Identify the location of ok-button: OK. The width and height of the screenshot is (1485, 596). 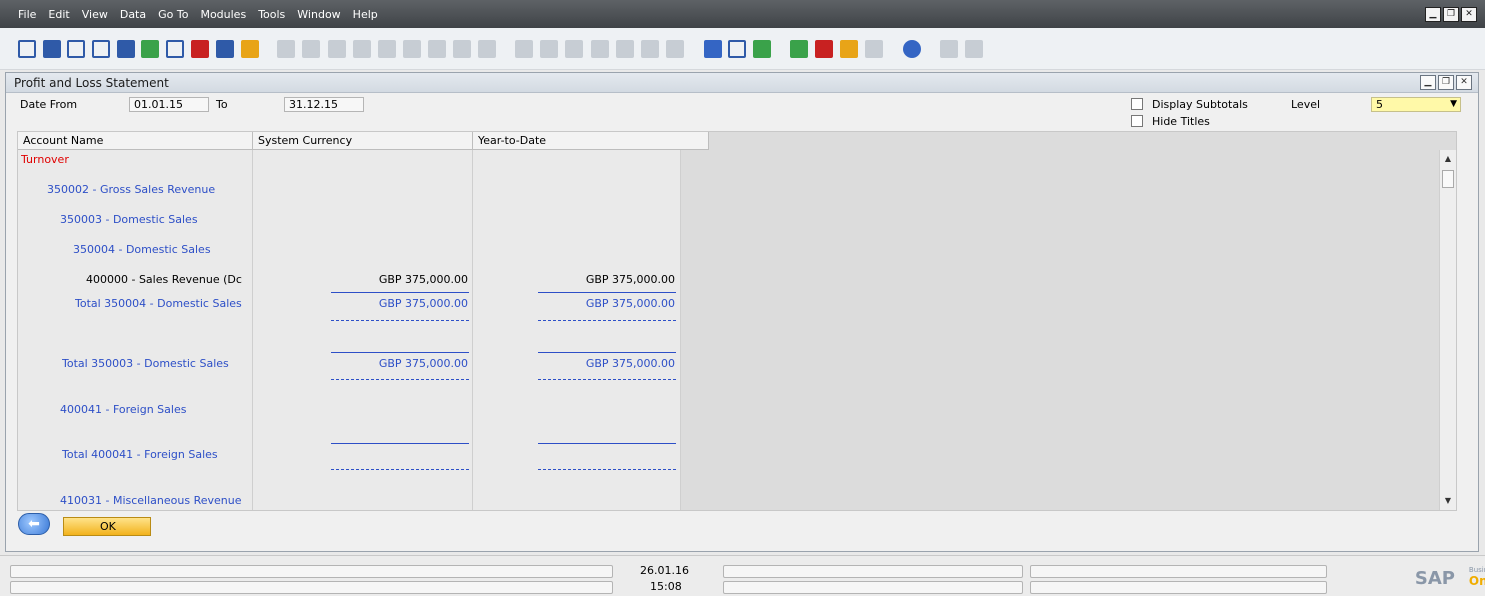
(107, 526).